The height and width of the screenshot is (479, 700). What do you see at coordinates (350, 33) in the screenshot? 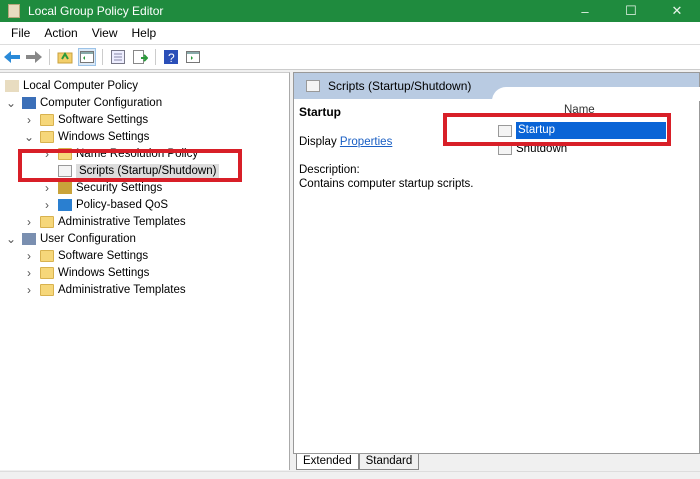
I see `menu-bar: File Action View Help` at bounding box center [350, 33].